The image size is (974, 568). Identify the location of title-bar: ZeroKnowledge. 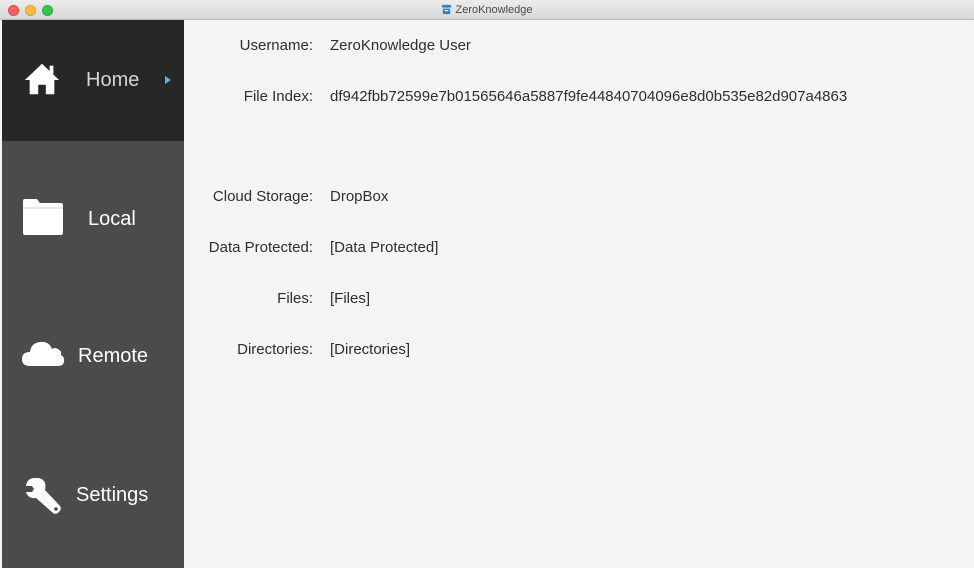
(487, 10).